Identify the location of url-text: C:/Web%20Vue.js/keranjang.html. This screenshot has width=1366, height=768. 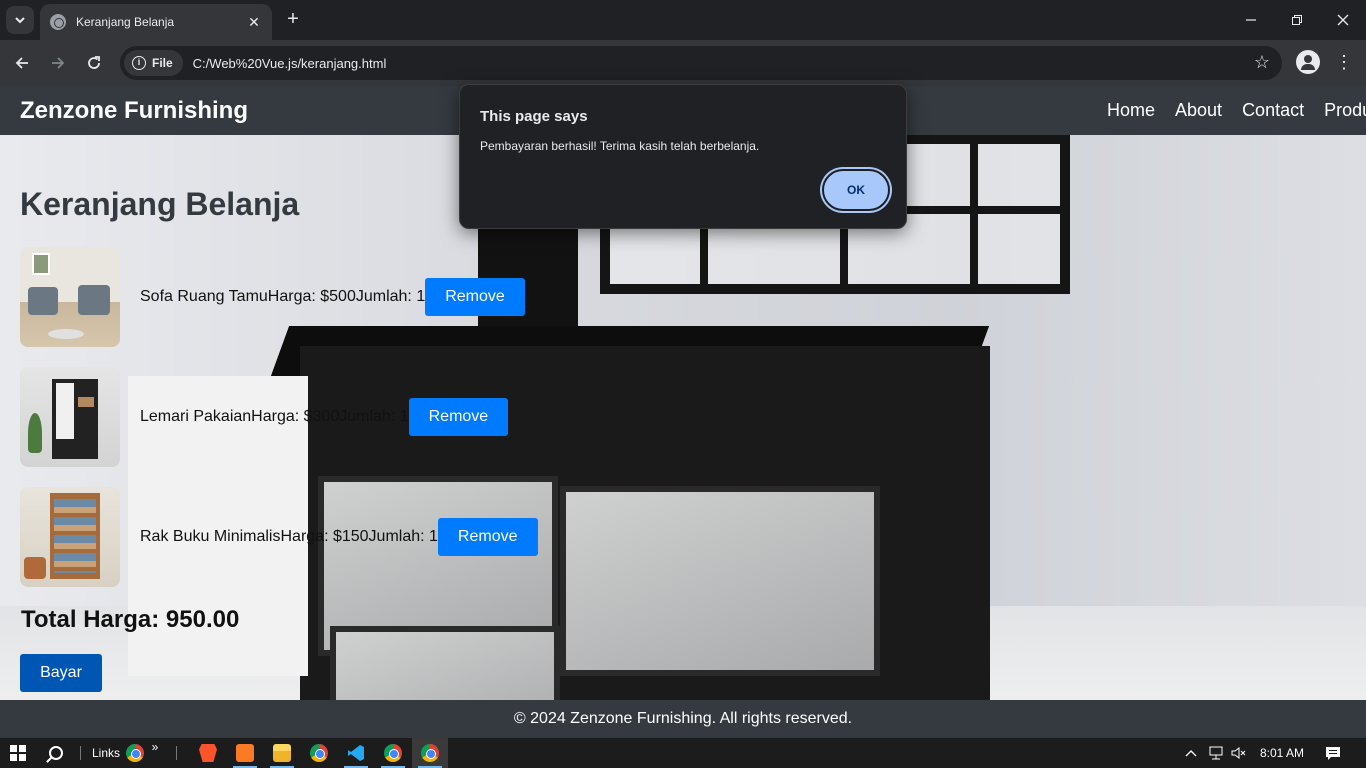
(290, 63).